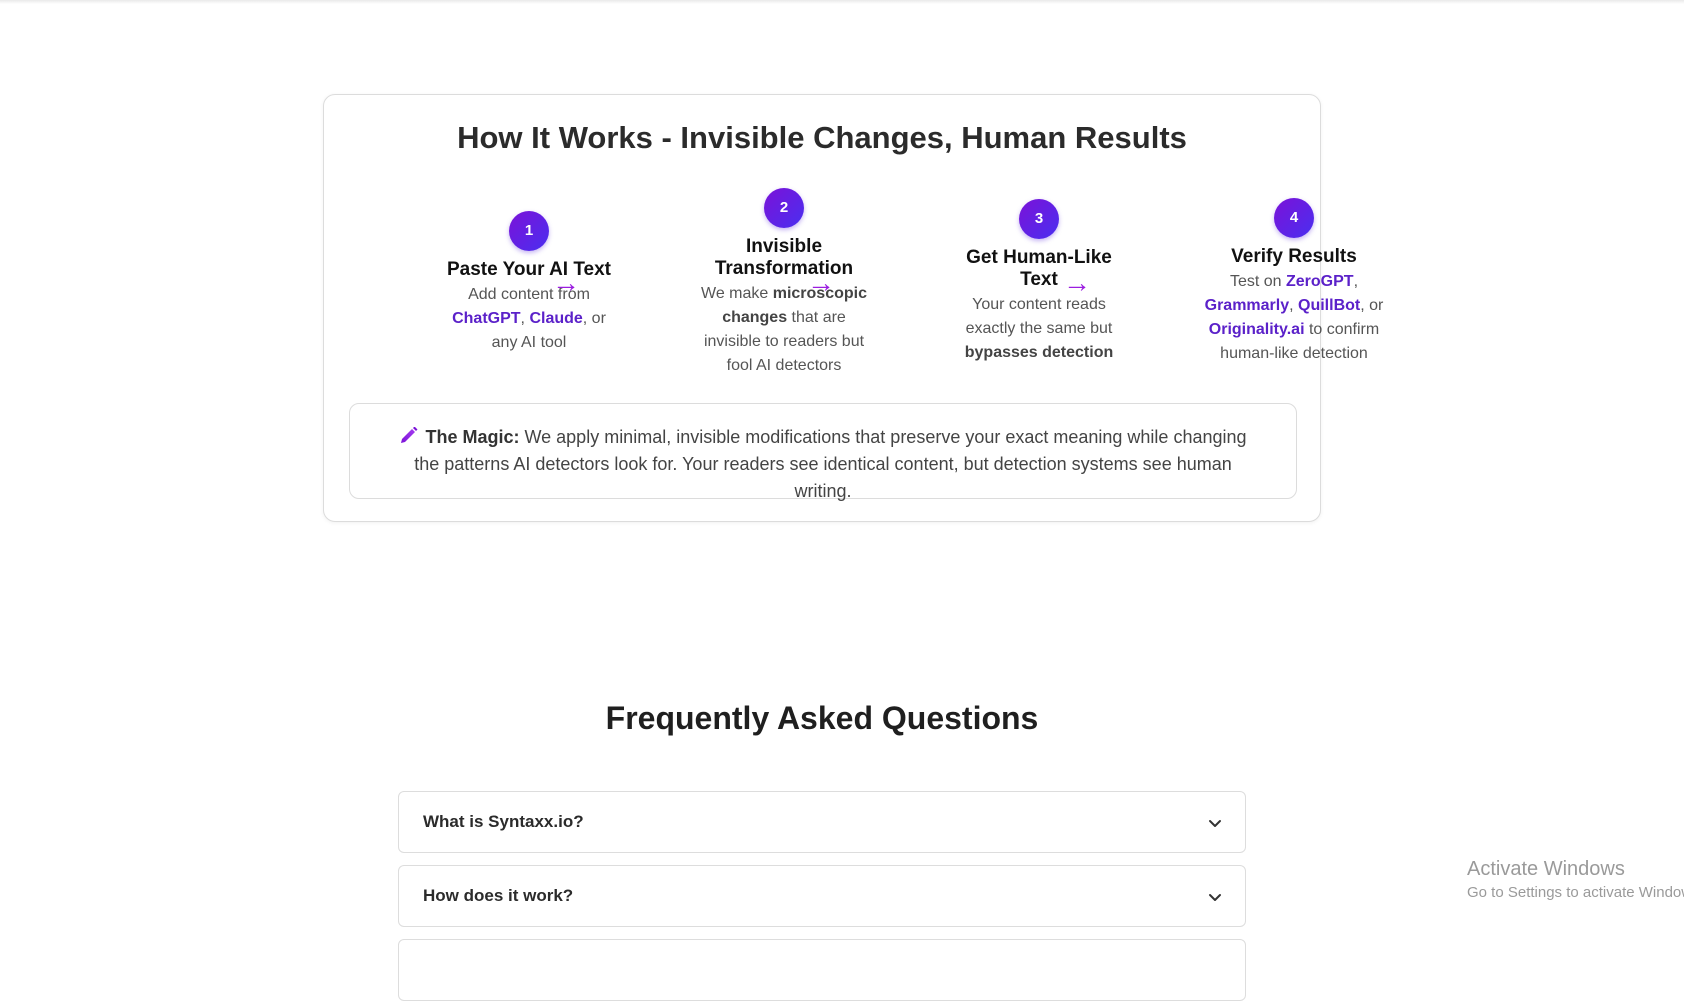 The width and height of the screenshot is (1684, 1001). Describe the element at coordinates (1294, 218) in the screenshot. I see `step-number-badge: 4` at that location.